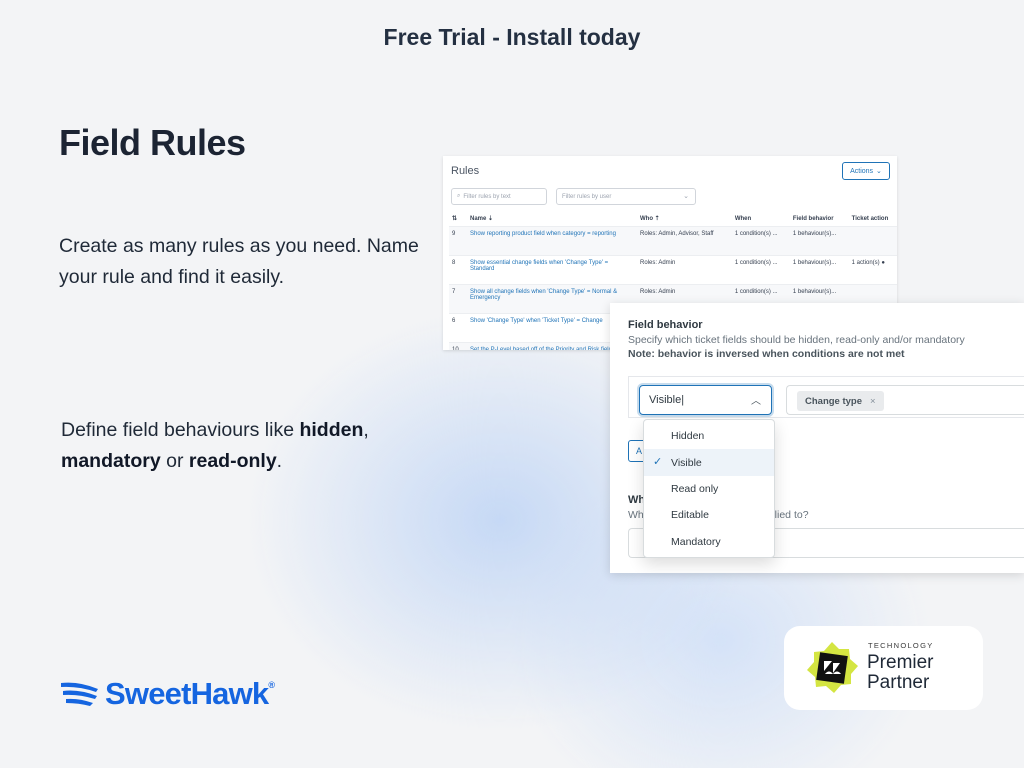 The image size is (1024, 768). What do you see at coordinates (872, 269) in the screenshot?
I see `rule-action: 1 action(s) ●` at bounding box center [872, 269].